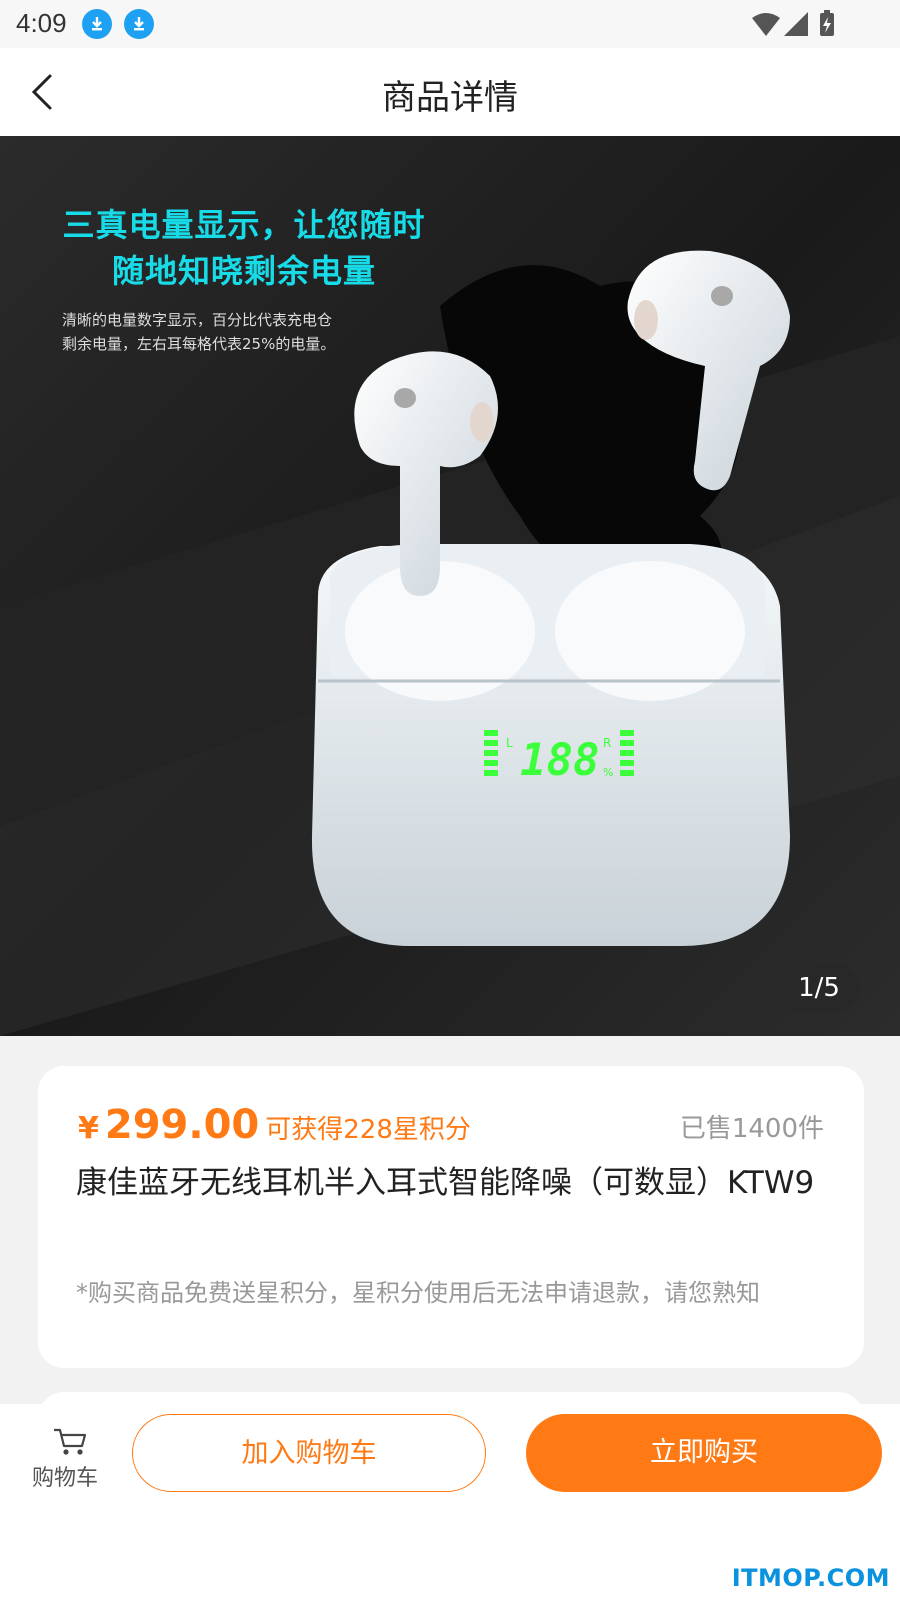 This screenshot has width=900, height=1600. What do you see at coordinates (608, 772) in the screenshot?
I see `display-percent: %` at bounding box center [608, 772].